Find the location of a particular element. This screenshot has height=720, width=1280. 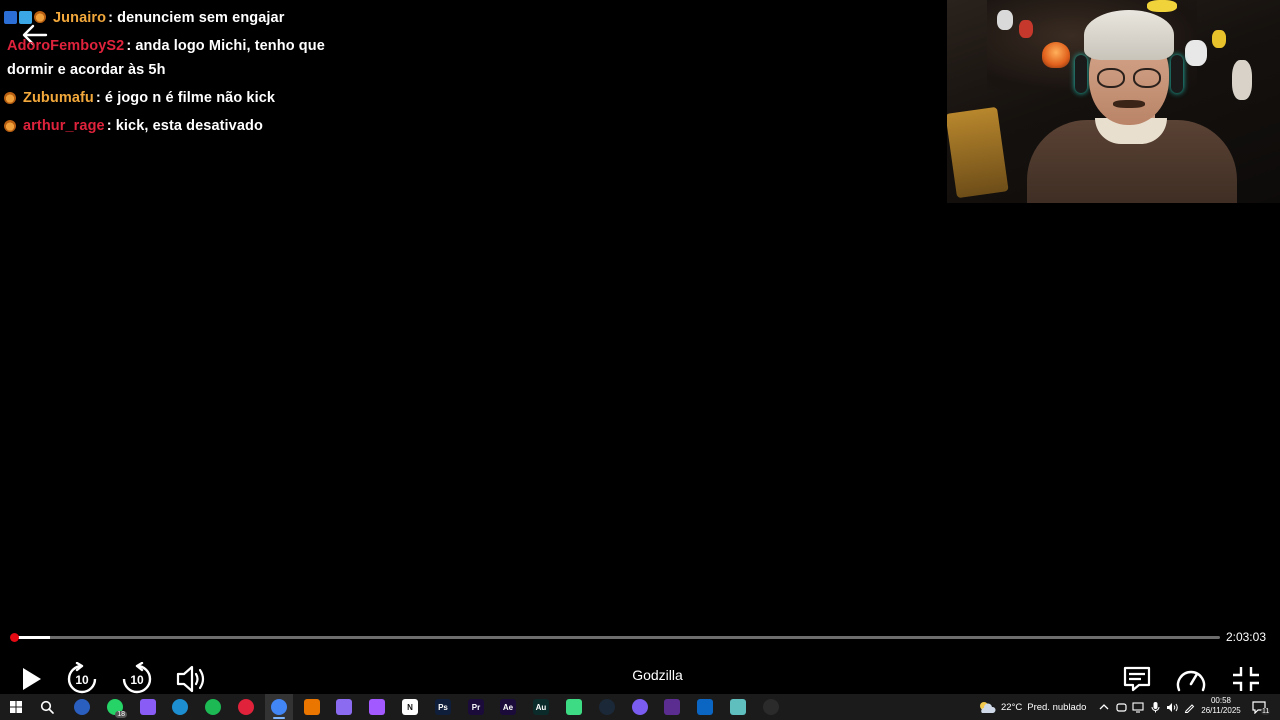

steam-icon is located at coordinates (607, 707).